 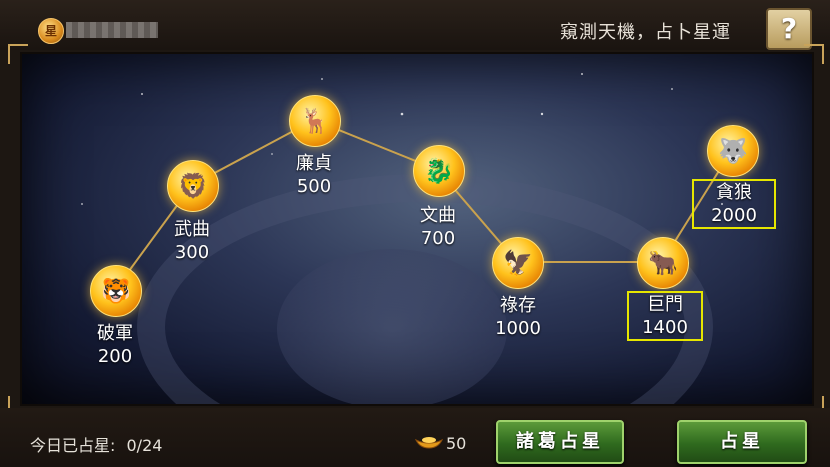 What do you see at coordinates (560, 442) in the screenshot?
I see `zhuge-divination-button: 諸葛占星` at bounding box center [560, 442].